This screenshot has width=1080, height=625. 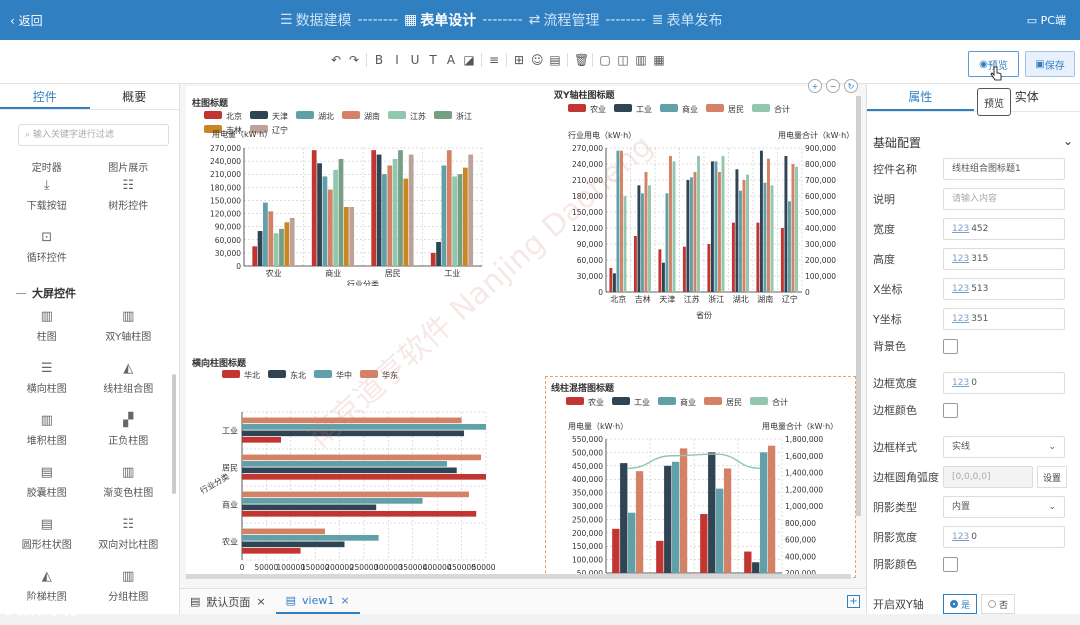 What do you see at coordinates (506, 60) in the screenshot?
I see `divider` at bounding box center [506, 60].